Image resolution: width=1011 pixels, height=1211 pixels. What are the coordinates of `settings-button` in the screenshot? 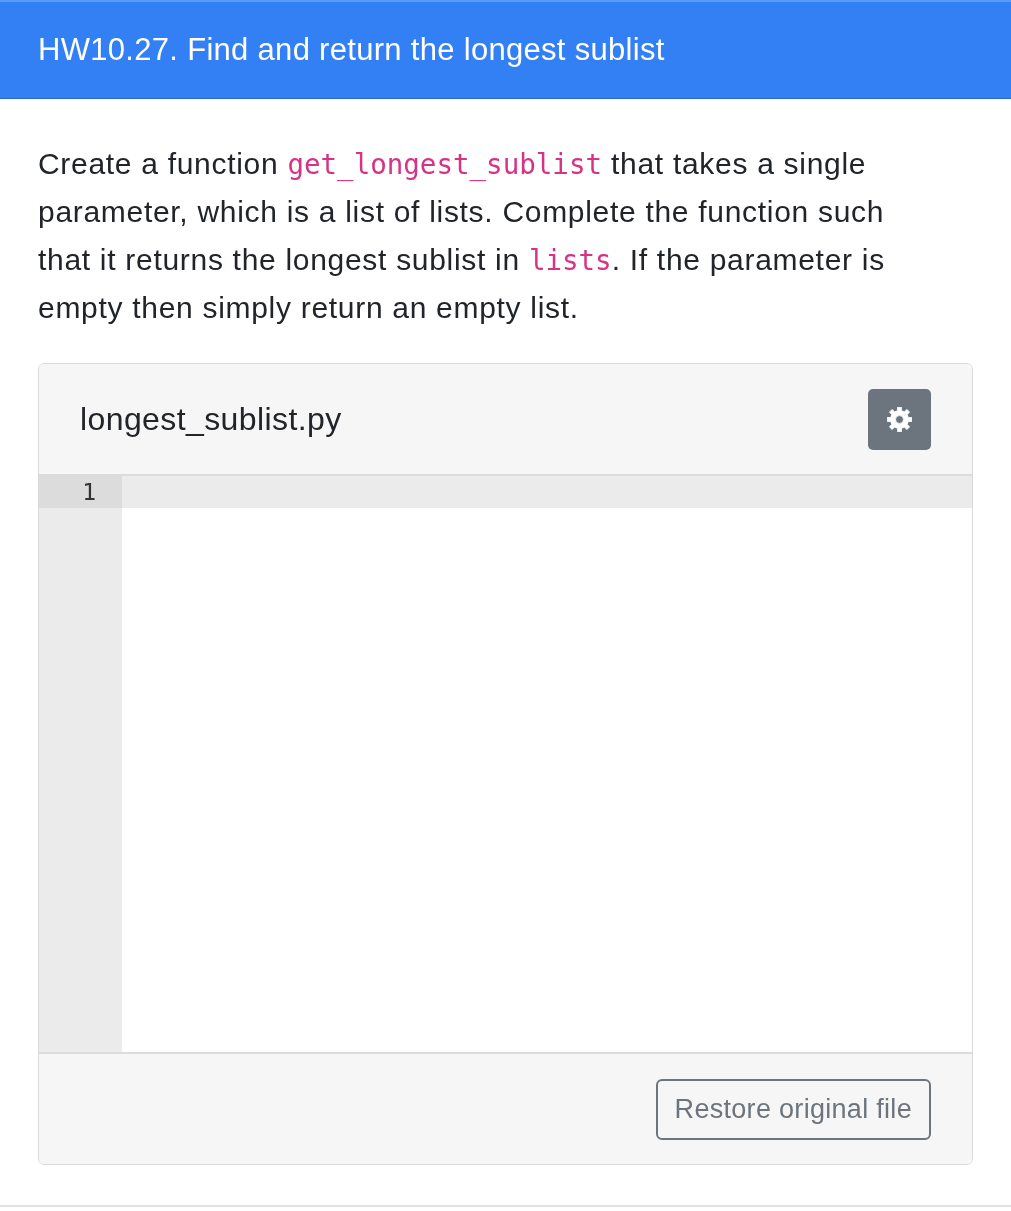 It's located at (899, 419).